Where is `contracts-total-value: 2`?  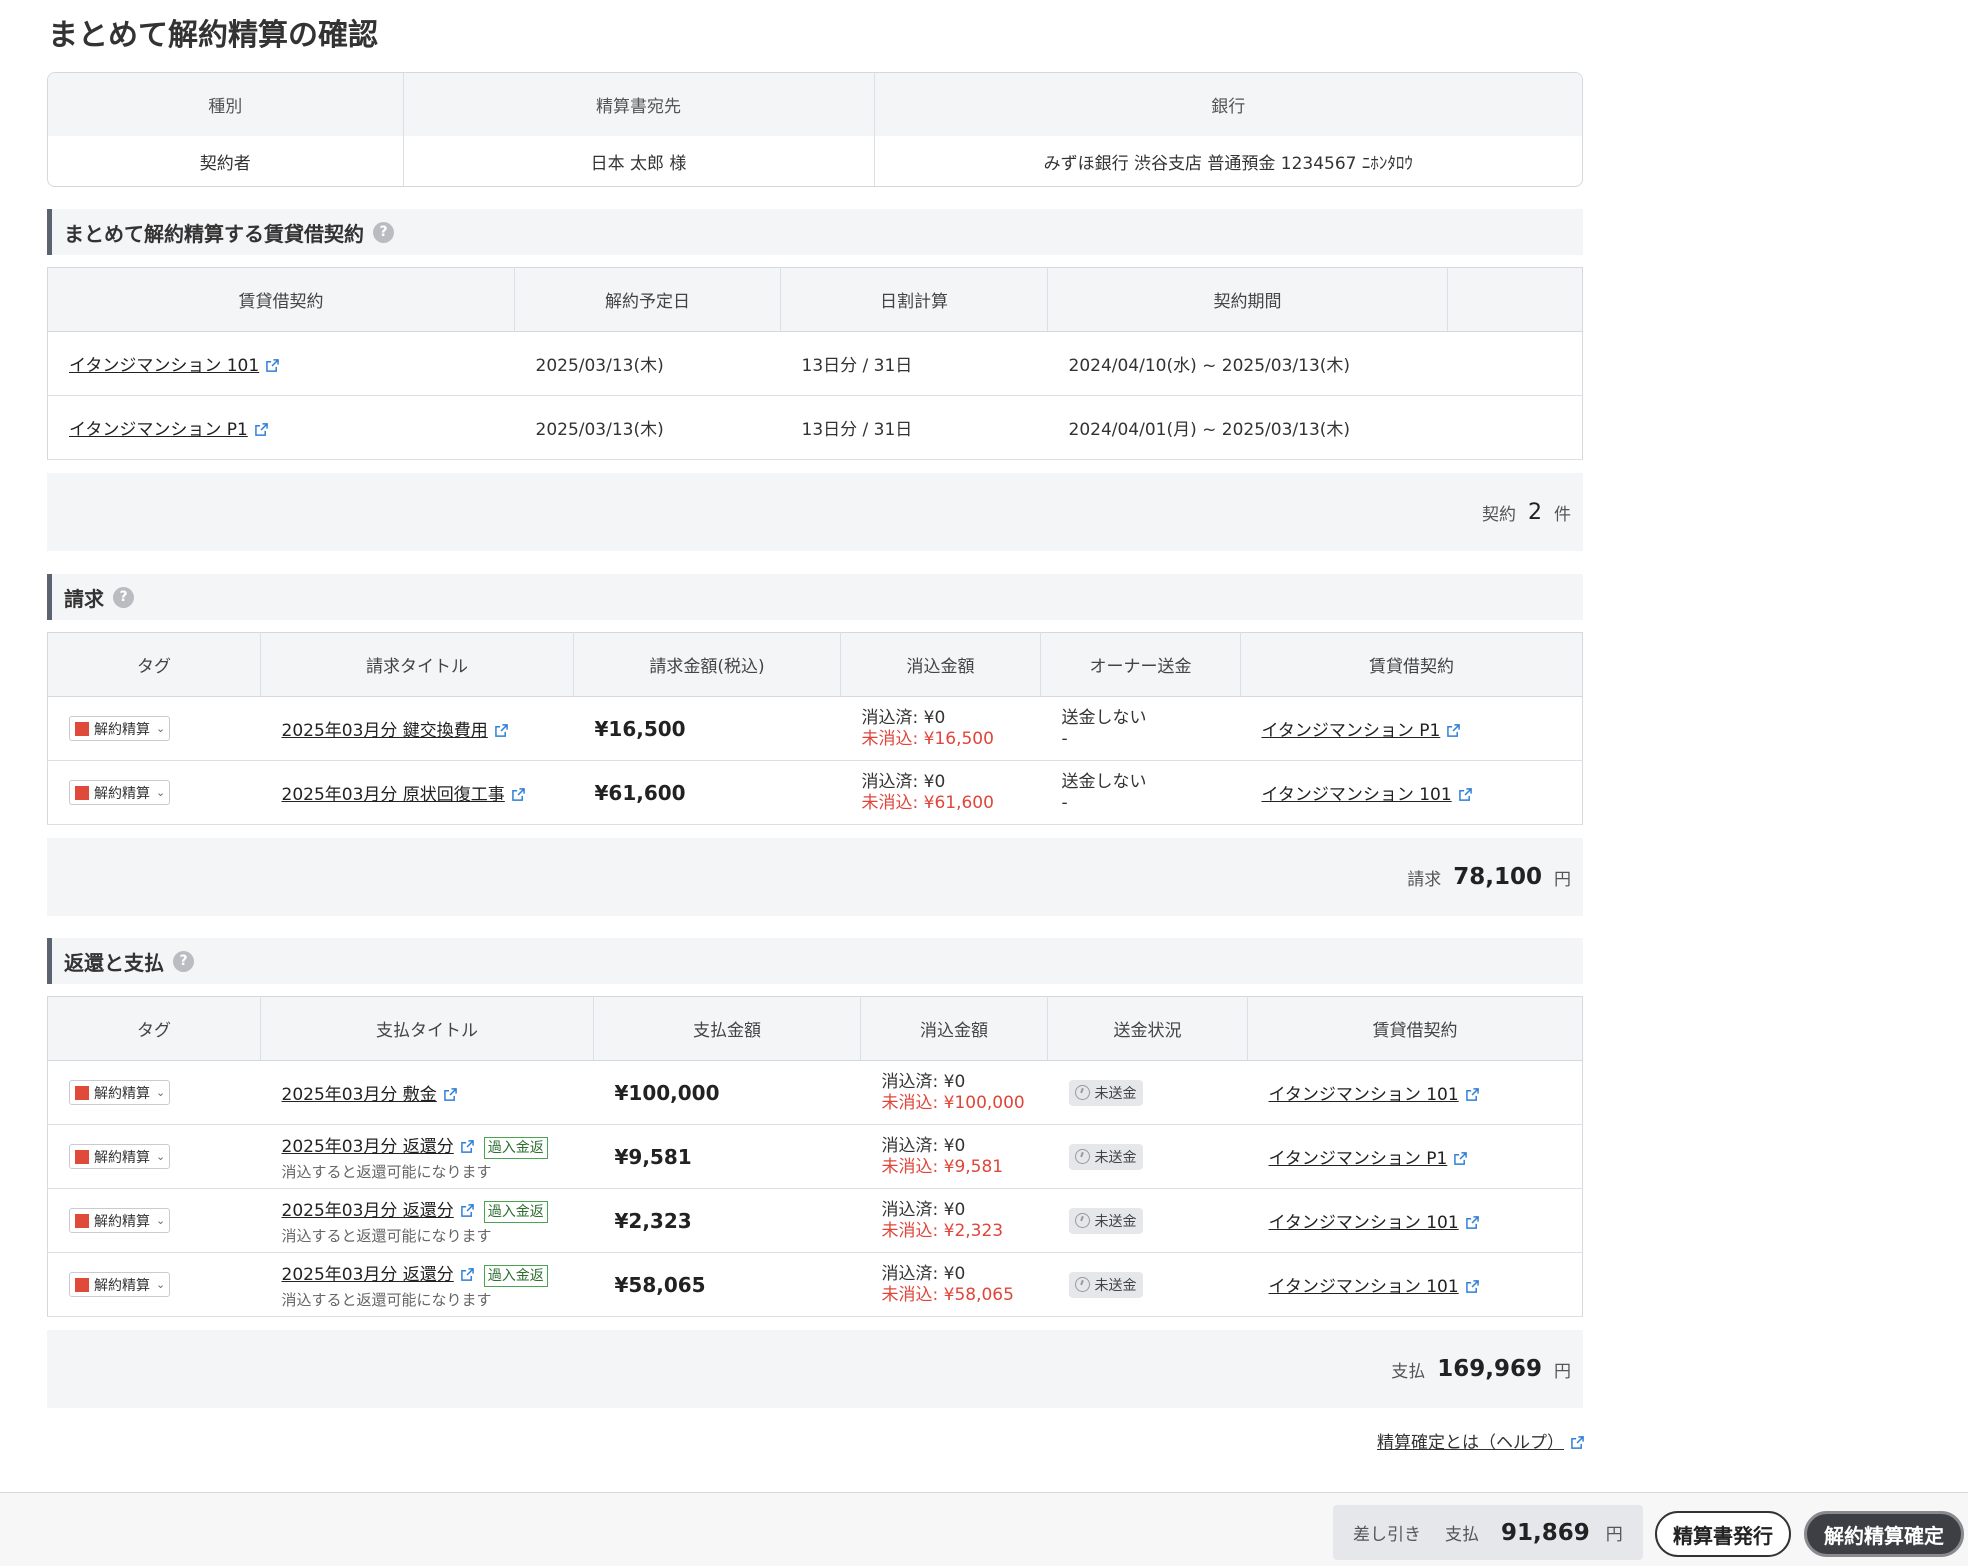 contracts-total-value: 2 is located at coordinates (1535, 512).